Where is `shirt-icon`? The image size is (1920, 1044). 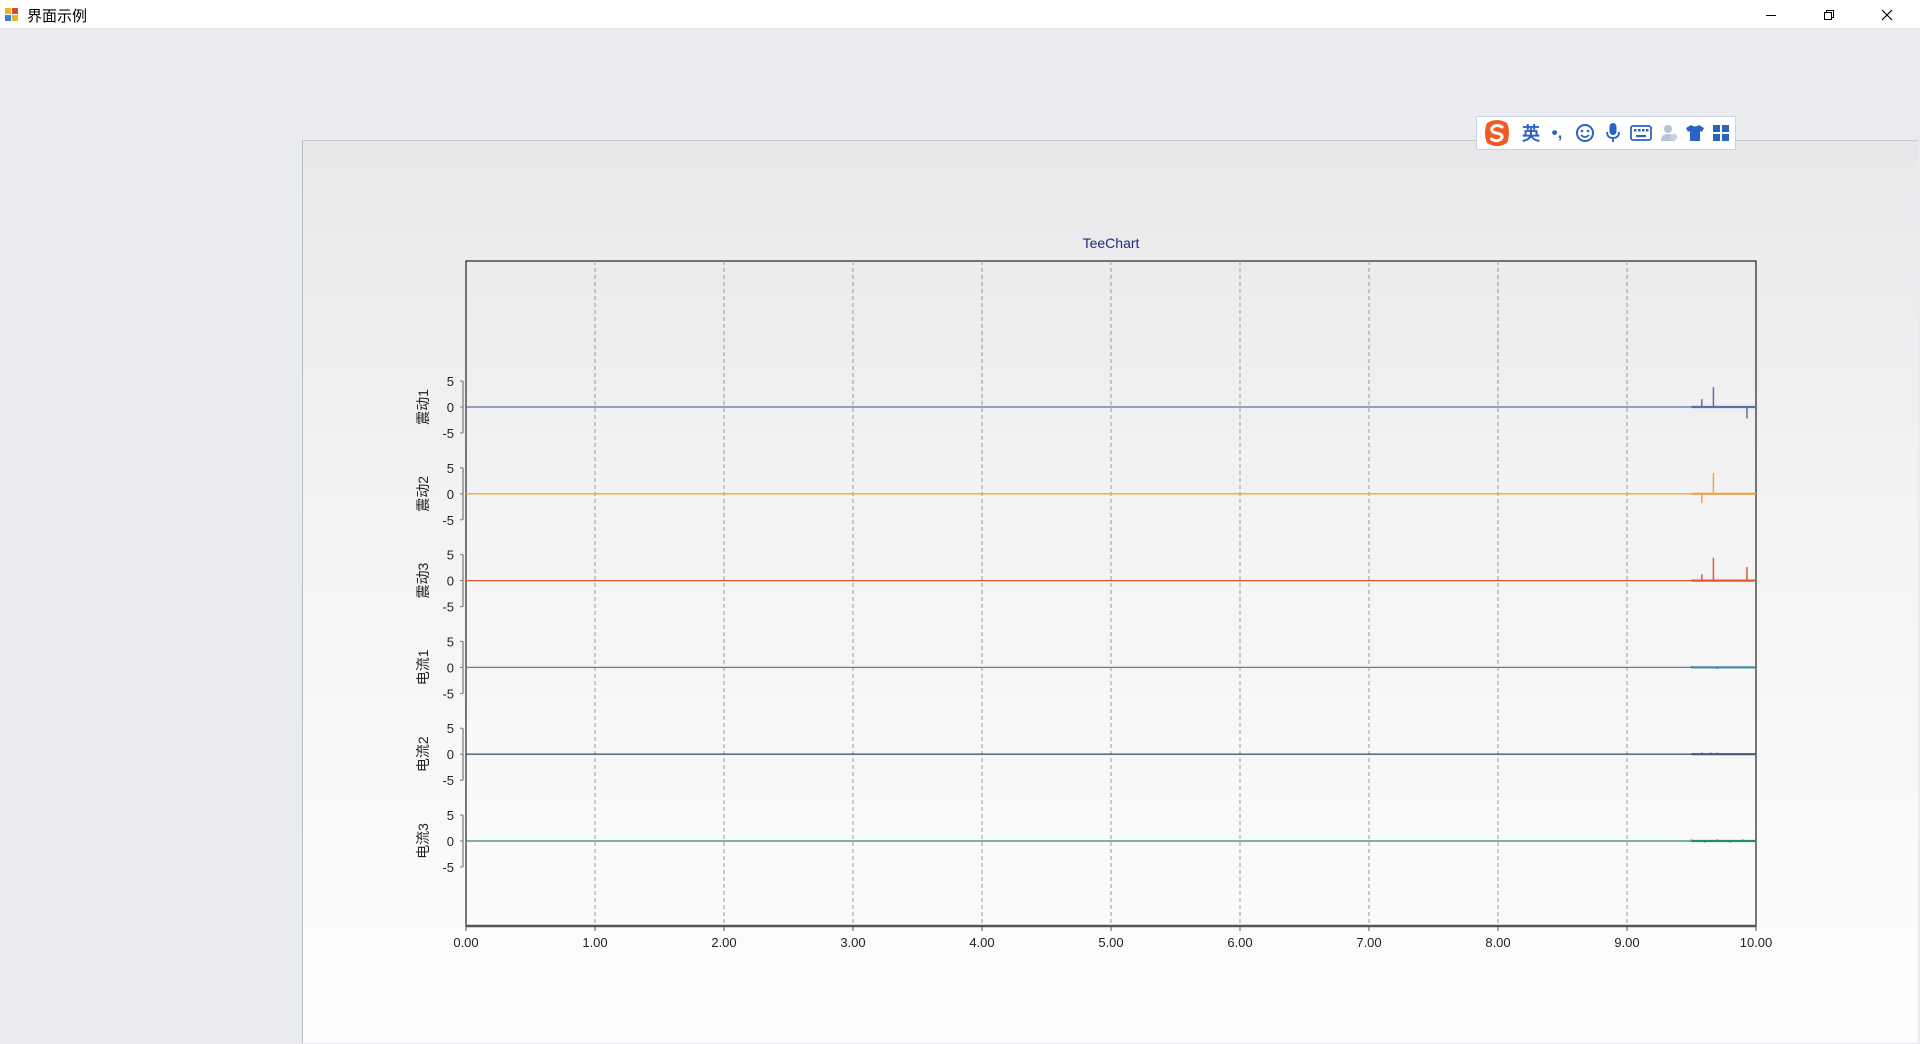 shirt-icon is located at coordinates (1695, 133).